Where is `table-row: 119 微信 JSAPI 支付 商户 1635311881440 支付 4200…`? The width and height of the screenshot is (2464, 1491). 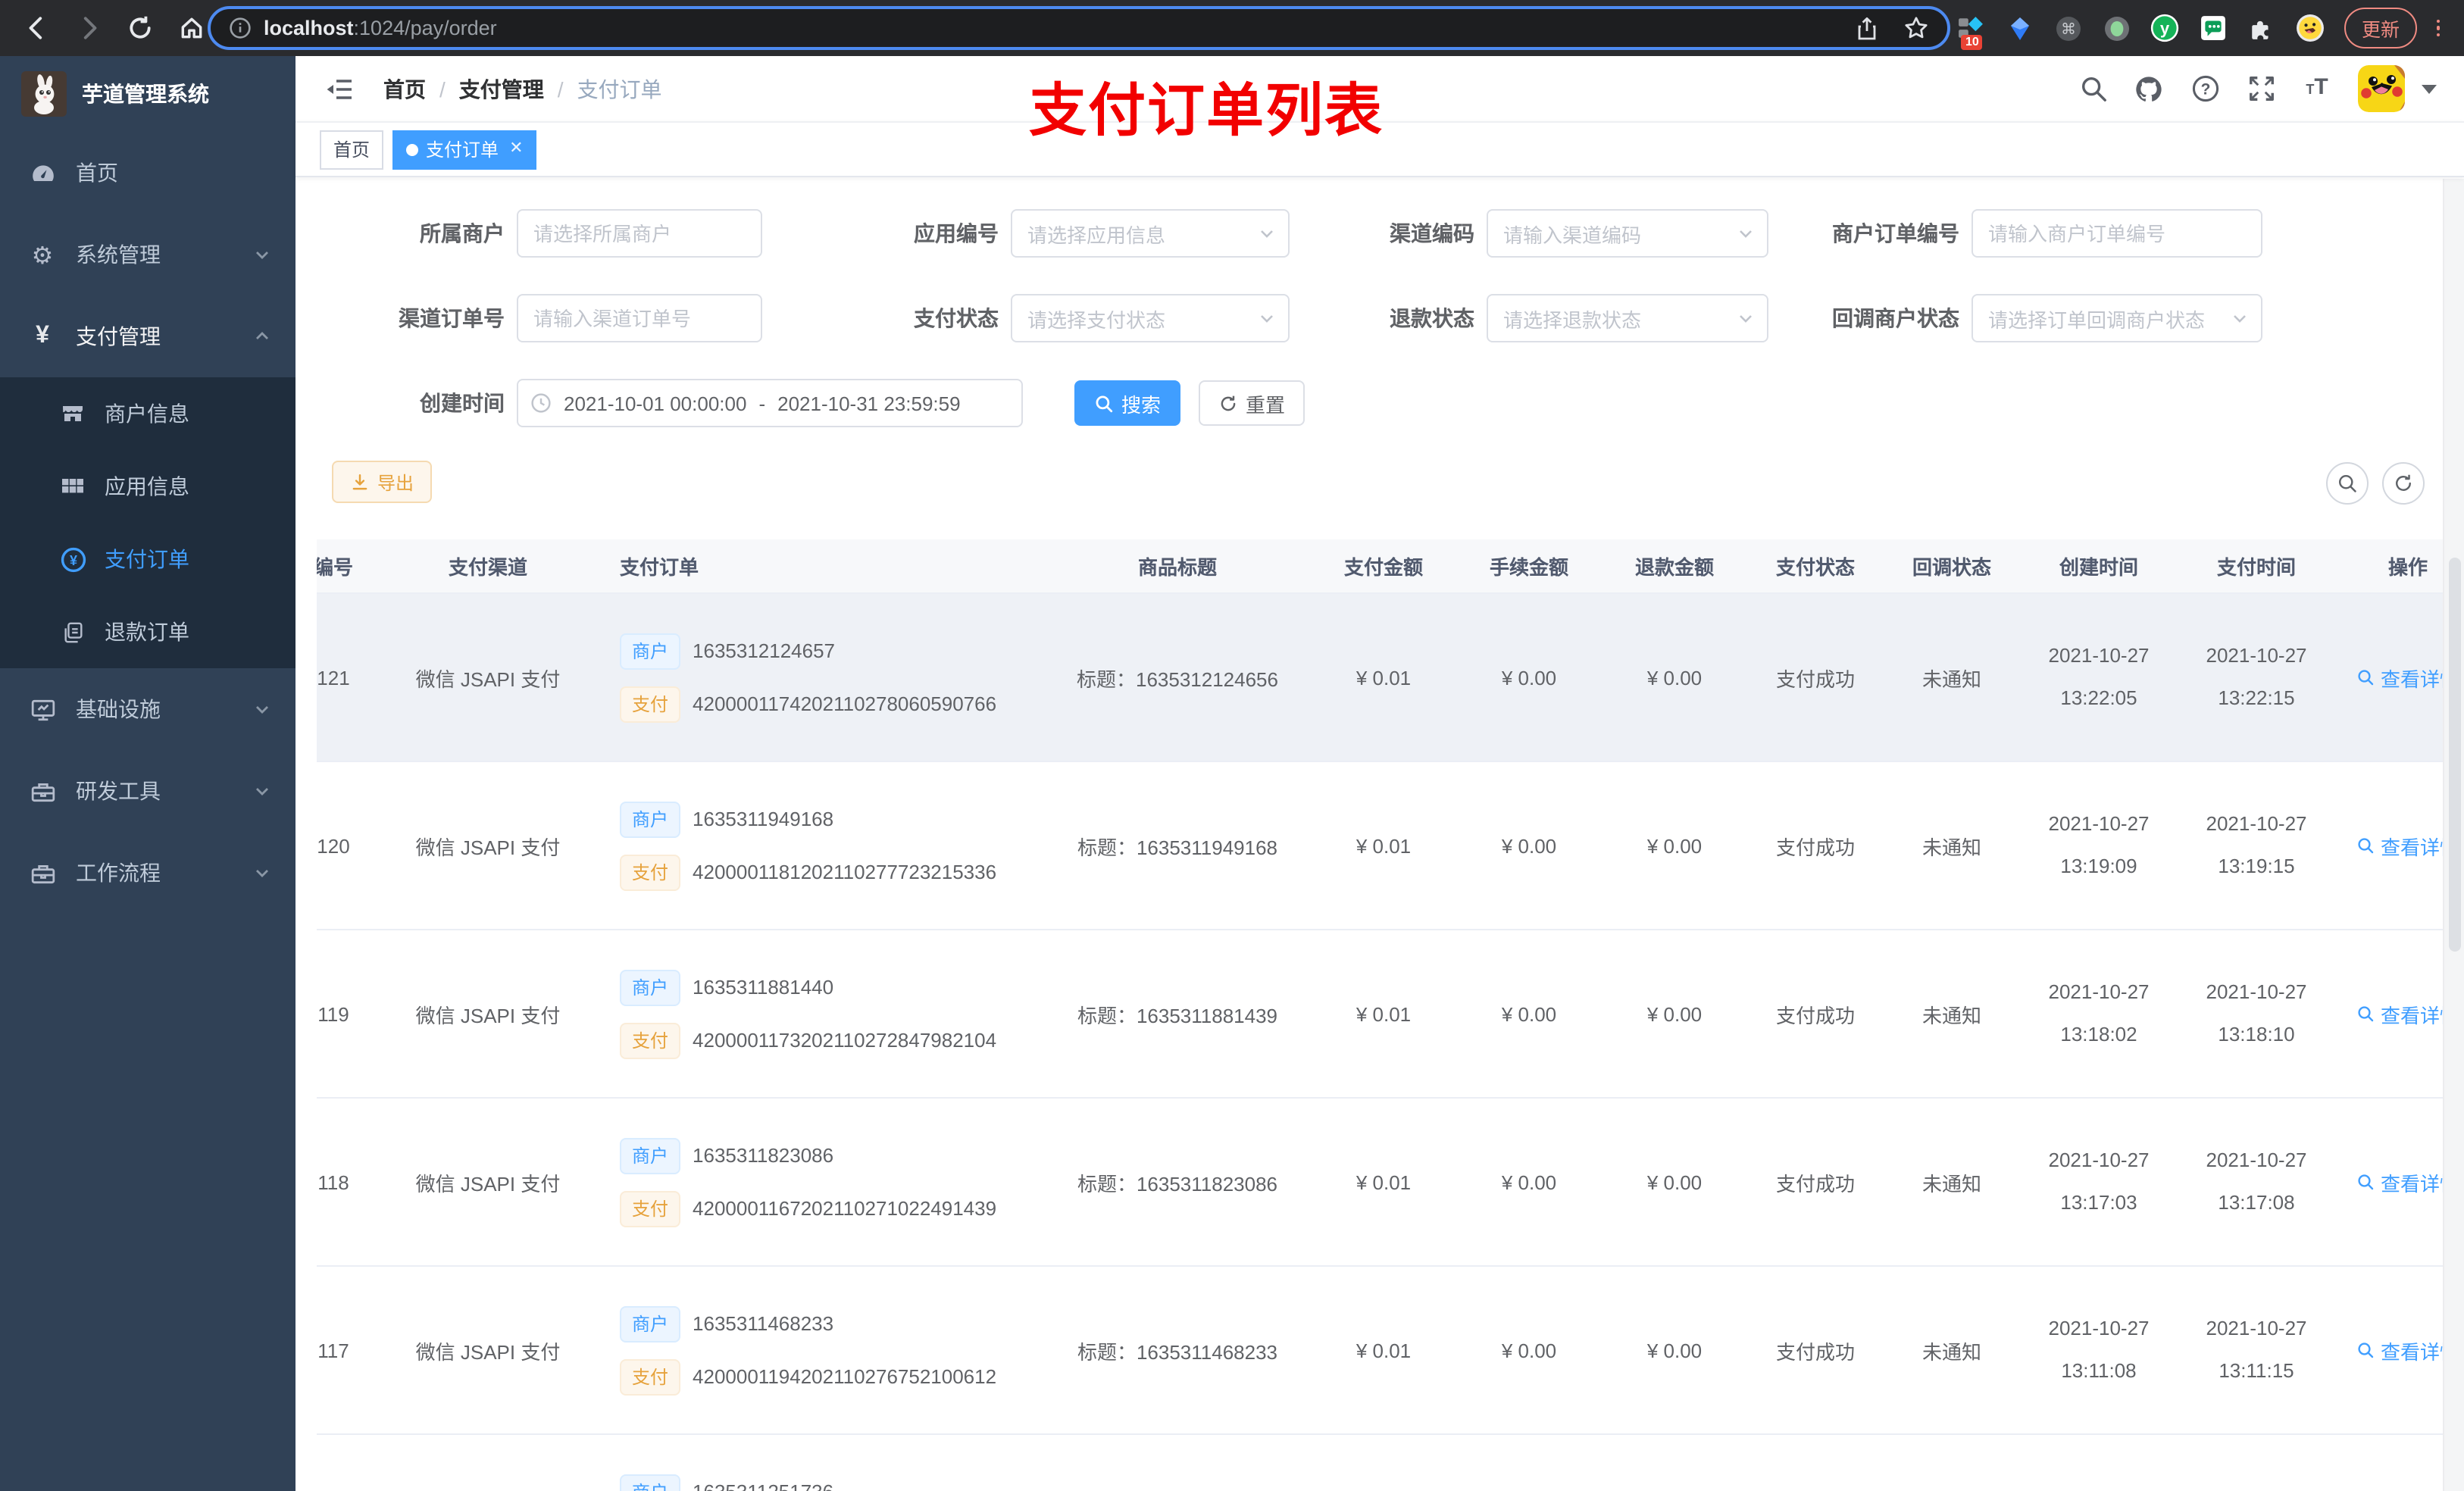
table-row: 119 微信 JSAPI 支付 商户 1635311881440 支付 4200… is located at coordinates (1380, 1014).